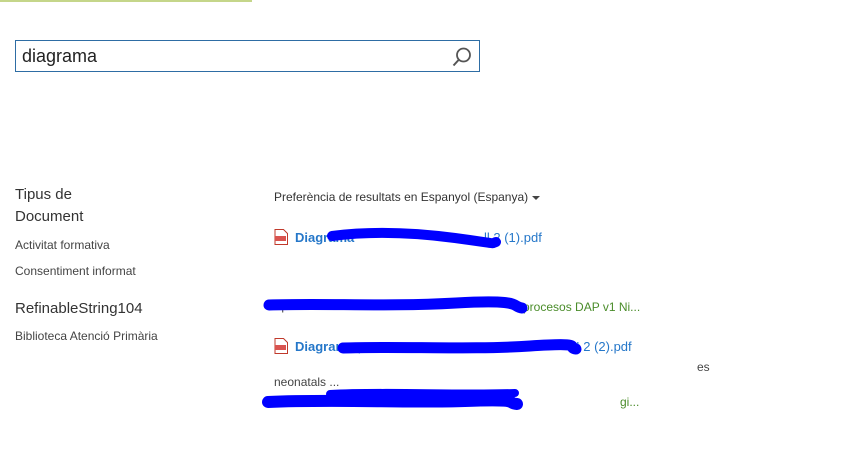 The image size is (866, 456). Describe the element at coordinates (126, 1) in the screenshot. I see `top-accent-line` at that location.